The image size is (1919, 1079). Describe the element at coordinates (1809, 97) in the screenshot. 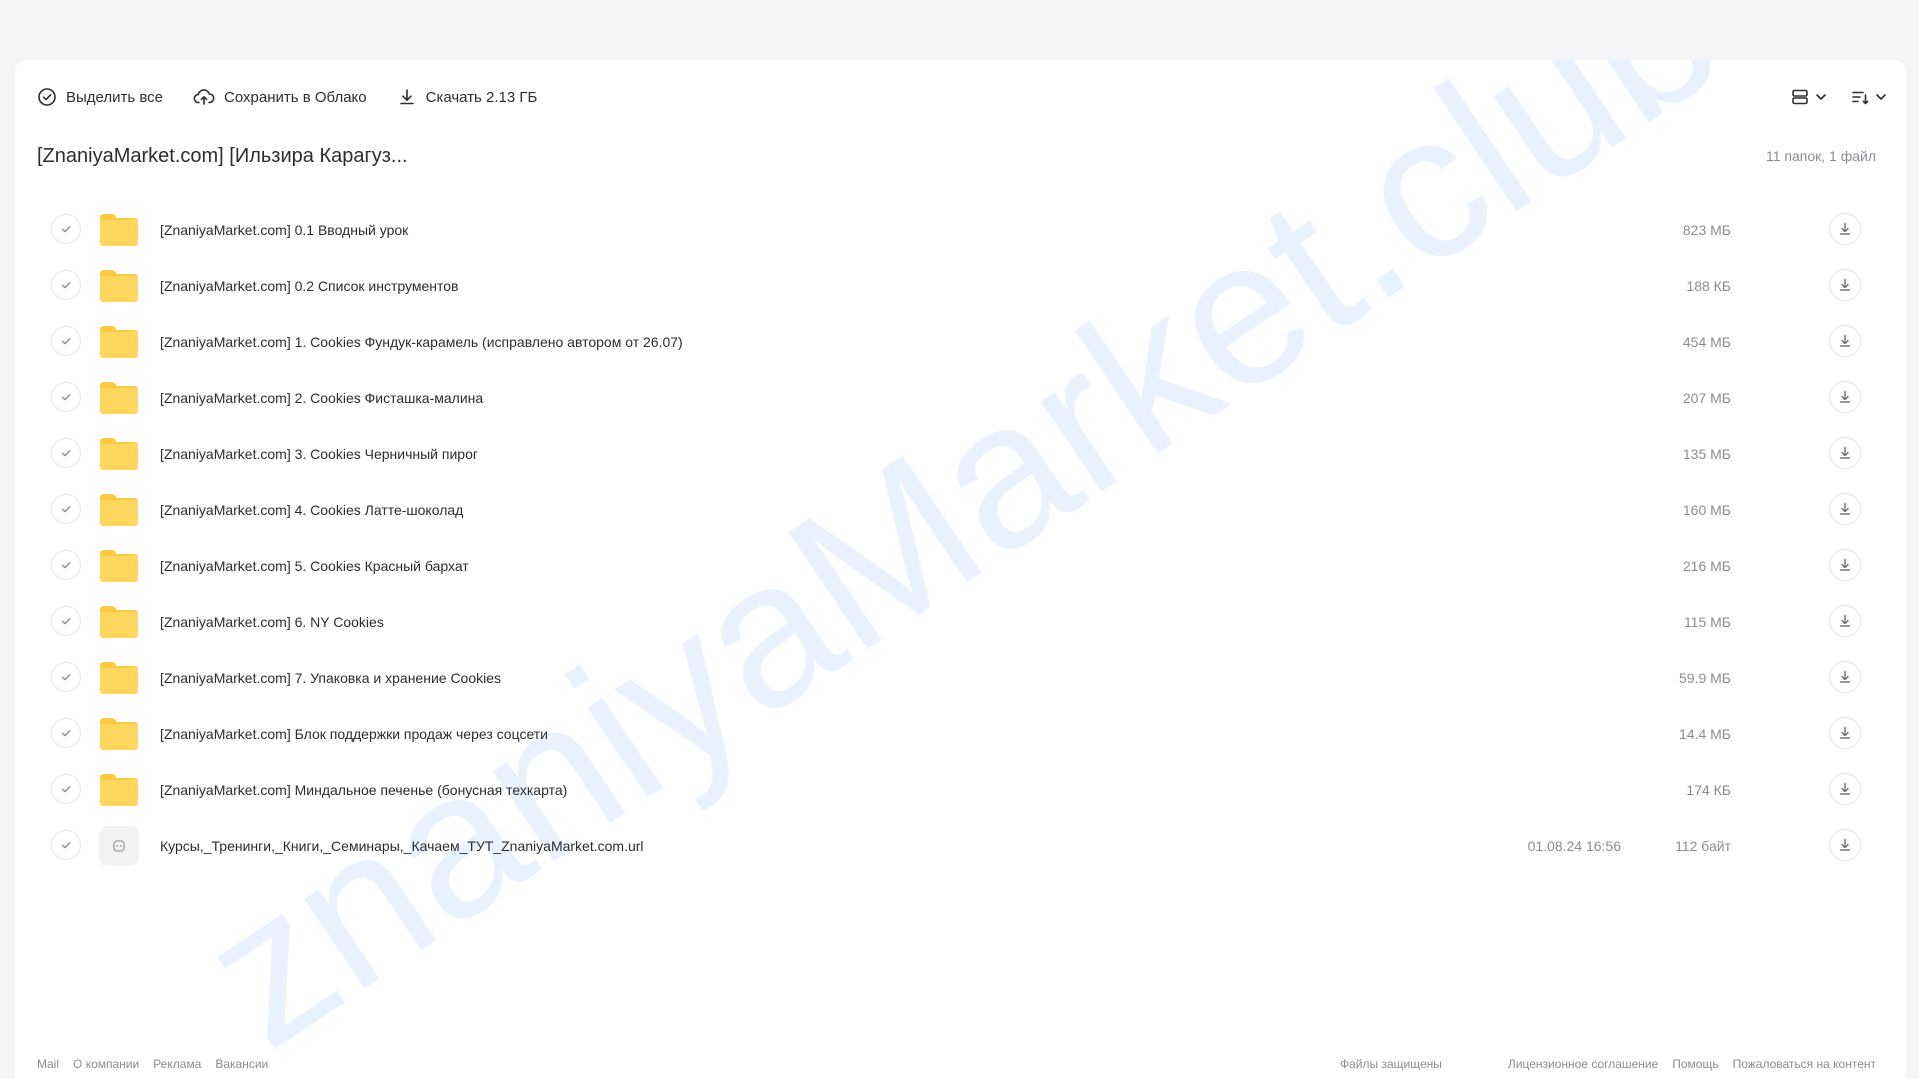

I see `view-mode-button` at that location.